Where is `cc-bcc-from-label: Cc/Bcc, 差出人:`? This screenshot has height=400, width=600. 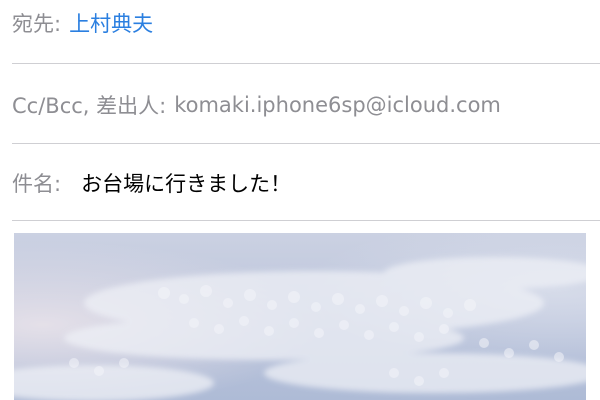
cc-bcc-from-label: Cc/Bcc, 差出人: is located at coordinates (89, 106).